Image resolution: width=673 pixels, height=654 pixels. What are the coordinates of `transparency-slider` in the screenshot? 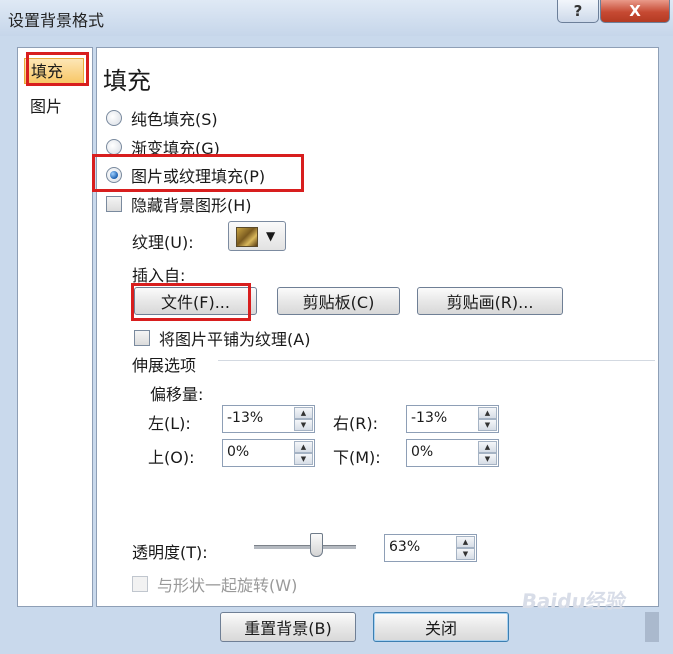 It's located at (305, 547).